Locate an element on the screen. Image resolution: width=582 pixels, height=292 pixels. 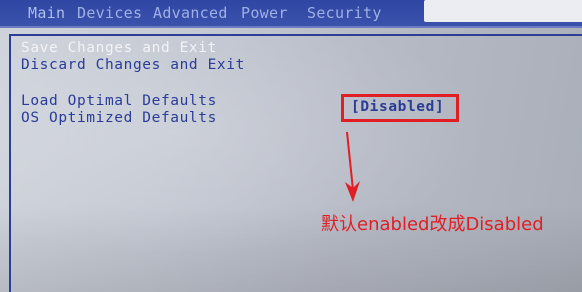
highlight-box is located at coordinates (400, 108).